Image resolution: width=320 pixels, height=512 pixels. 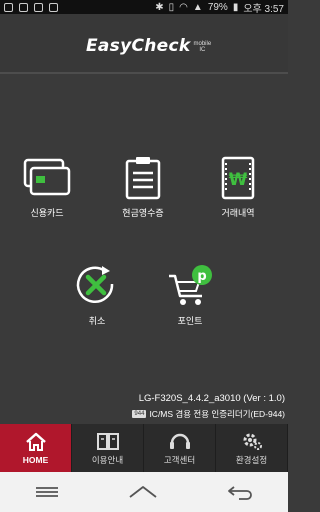 I want to click on cash-receipt-label: 현금영수증, so click(x=143, y=213).